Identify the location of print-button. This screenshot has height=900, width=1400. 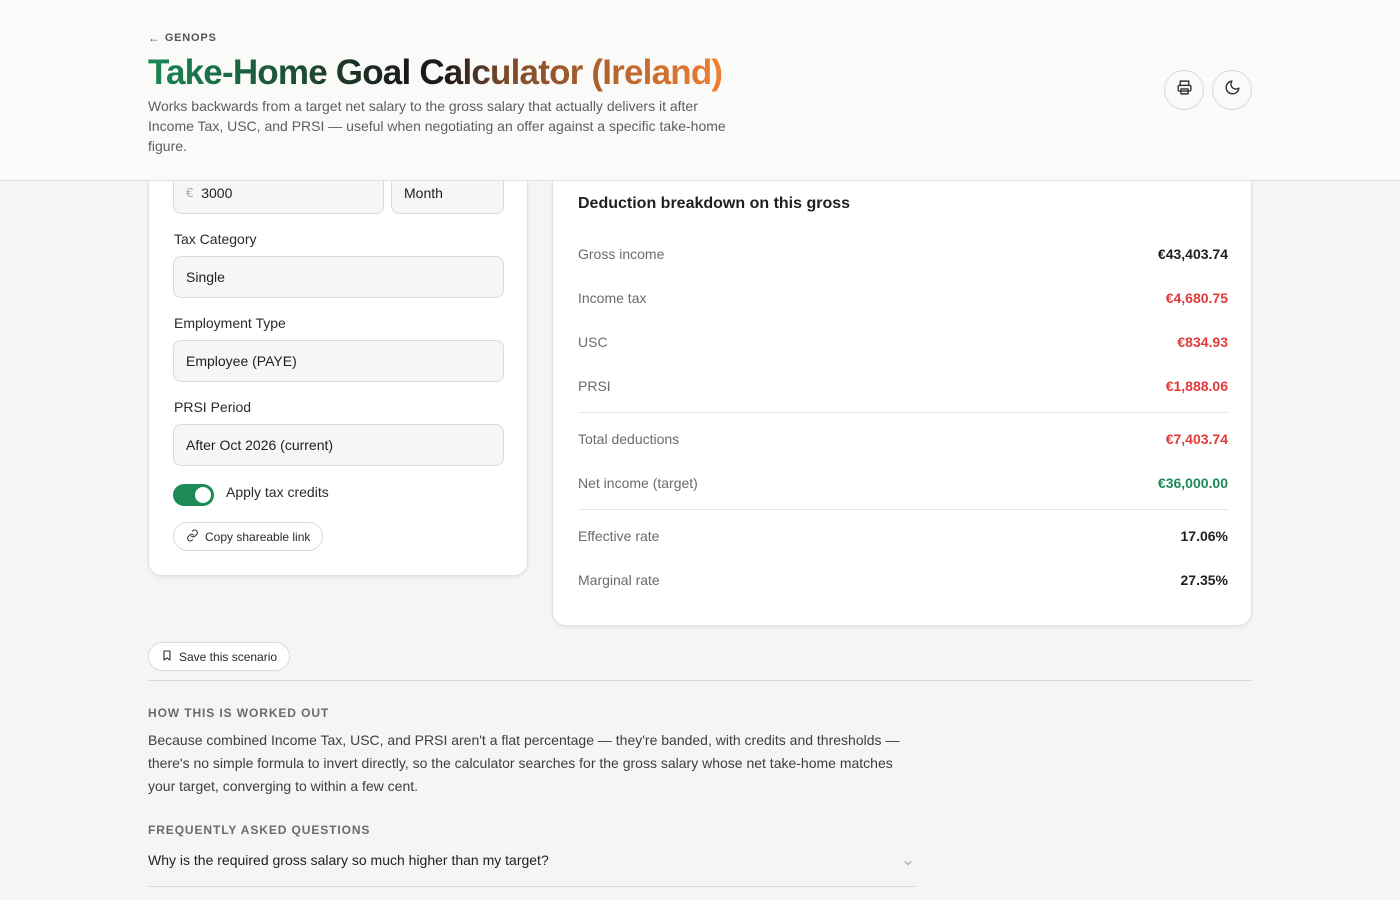
(1184, 90).